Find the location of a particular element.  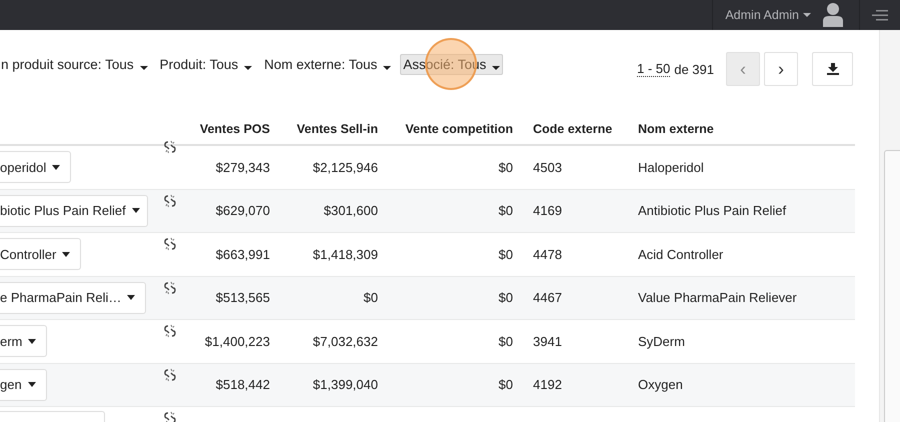

user-menu: Admin Admin is located at coordinates (762, 15).